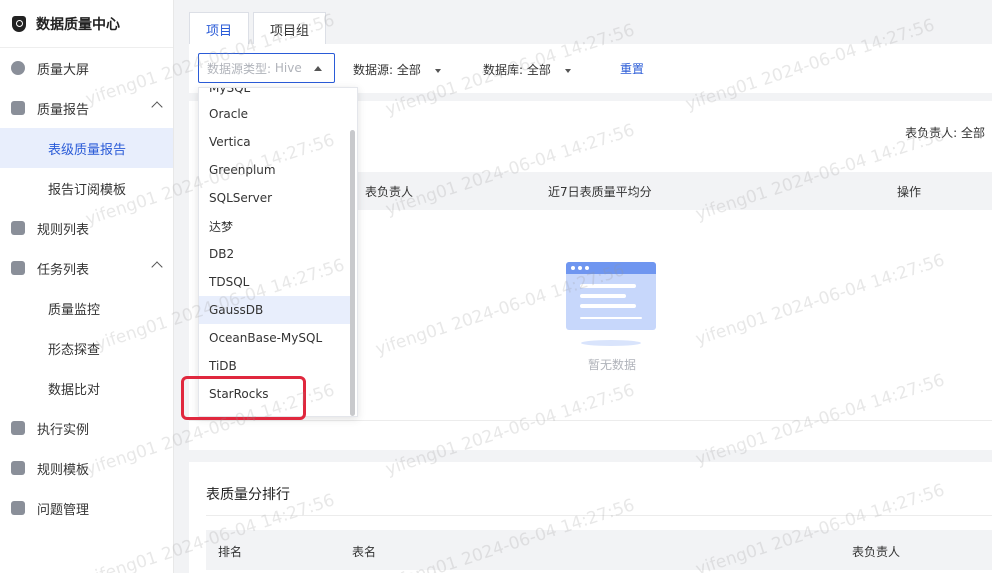 This screenshot has width=992, height=573. Describe the element at coordinates (18, 228) in the screenshot. I see `document-icon` at that location.